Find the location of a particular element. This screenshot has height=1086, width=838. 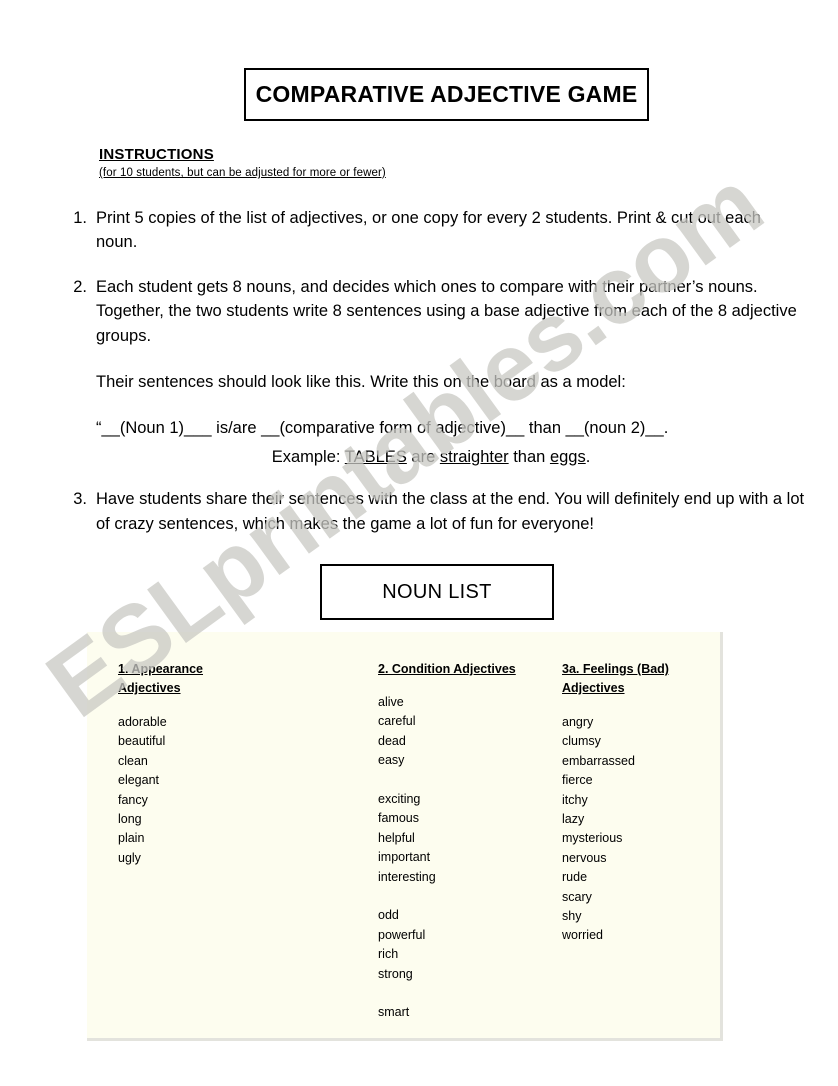

noun-list-title-box: NOUN LIST is located at coordinates (437, 592).